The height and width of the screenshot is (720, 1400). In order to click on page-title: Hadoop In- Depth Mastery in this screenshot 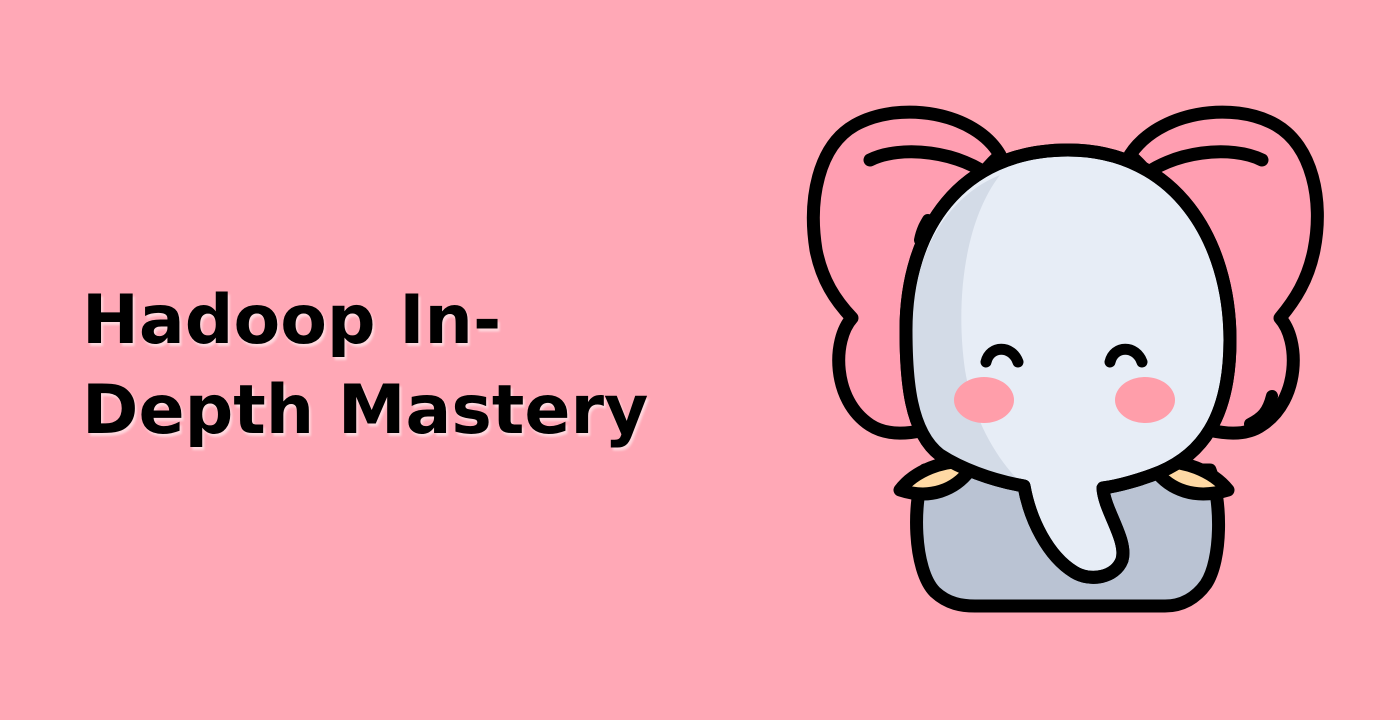, I will do `click(392, 366)`.